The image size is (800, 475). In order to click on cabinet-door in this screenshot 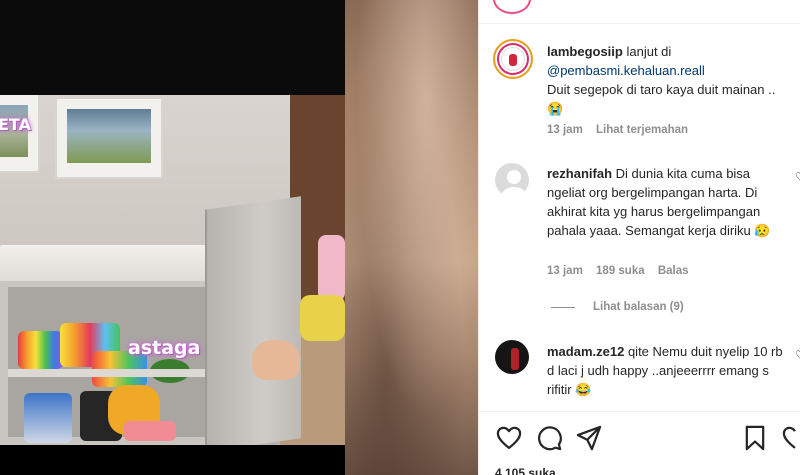, I will do `click(253, 320)`.